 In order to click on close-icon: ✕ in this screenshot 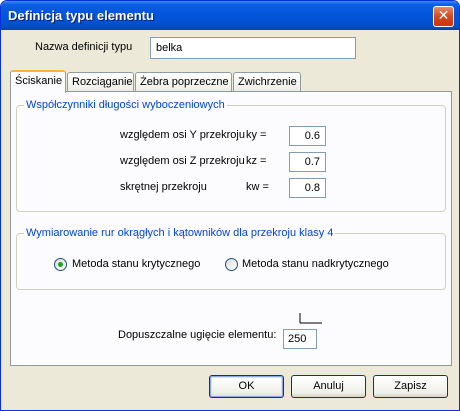, I will do `click(443, 16)`.